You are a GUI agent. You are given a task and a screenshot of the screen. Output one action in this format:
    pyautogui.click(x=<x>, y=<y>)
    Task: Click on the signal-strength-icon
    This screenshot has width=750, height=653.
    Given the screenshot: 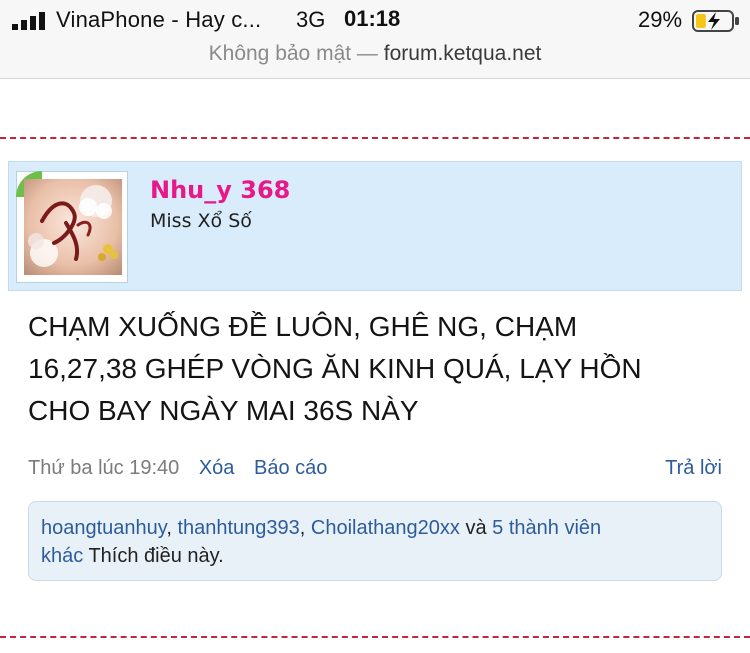 What is the action you would take?
    pyautogui.click(x=28, y=21)
    